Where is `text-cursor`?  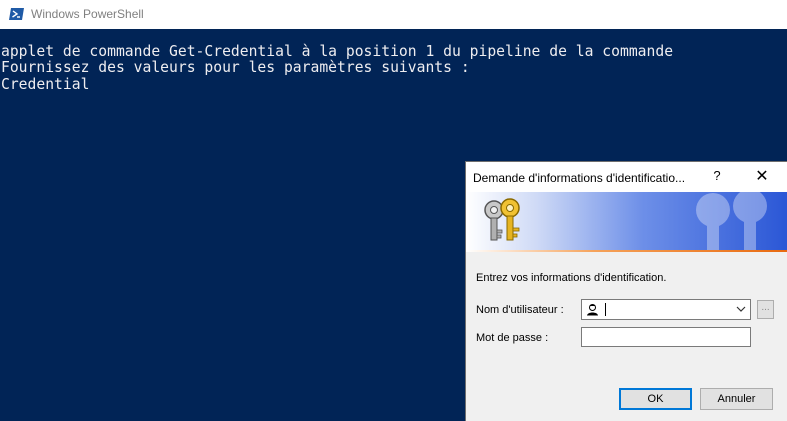
text-cursor is located at coordinates (605, 309).